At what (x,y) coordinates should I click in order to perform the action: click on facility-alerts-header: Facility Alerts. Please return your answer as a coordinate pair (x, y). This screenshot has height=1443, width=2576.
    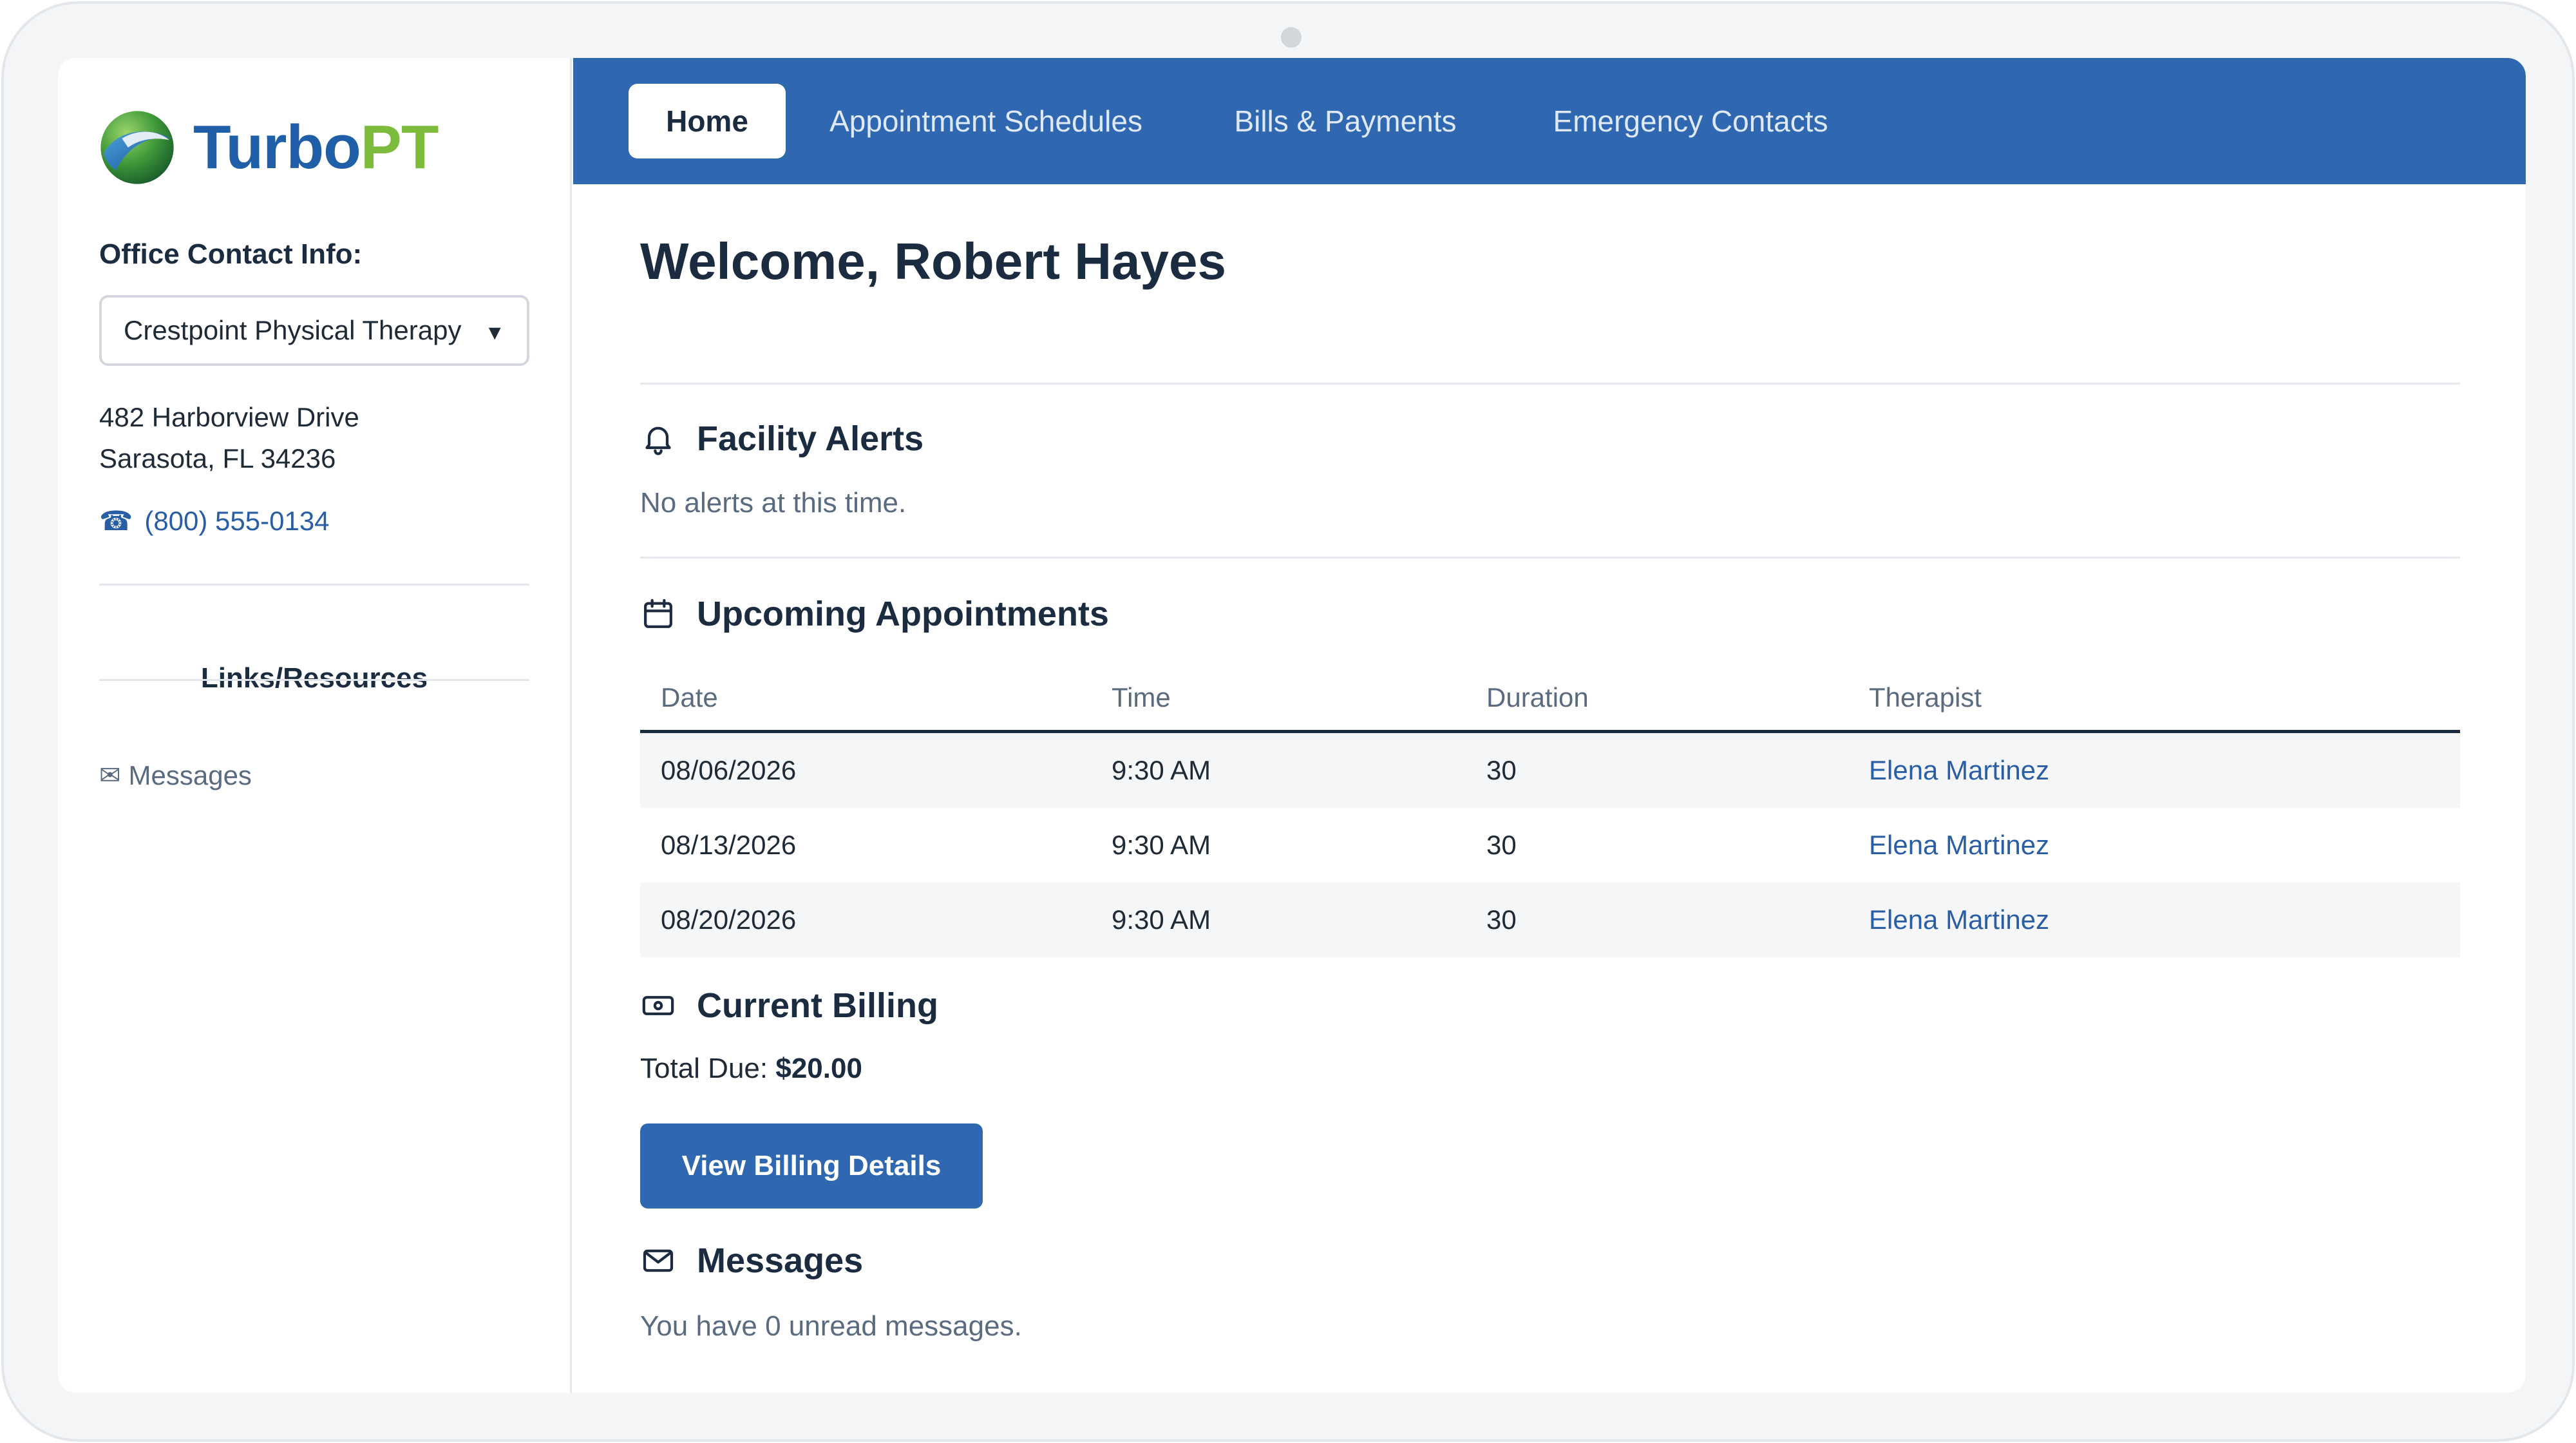
    Looking at the image, I should click on (781, 439).